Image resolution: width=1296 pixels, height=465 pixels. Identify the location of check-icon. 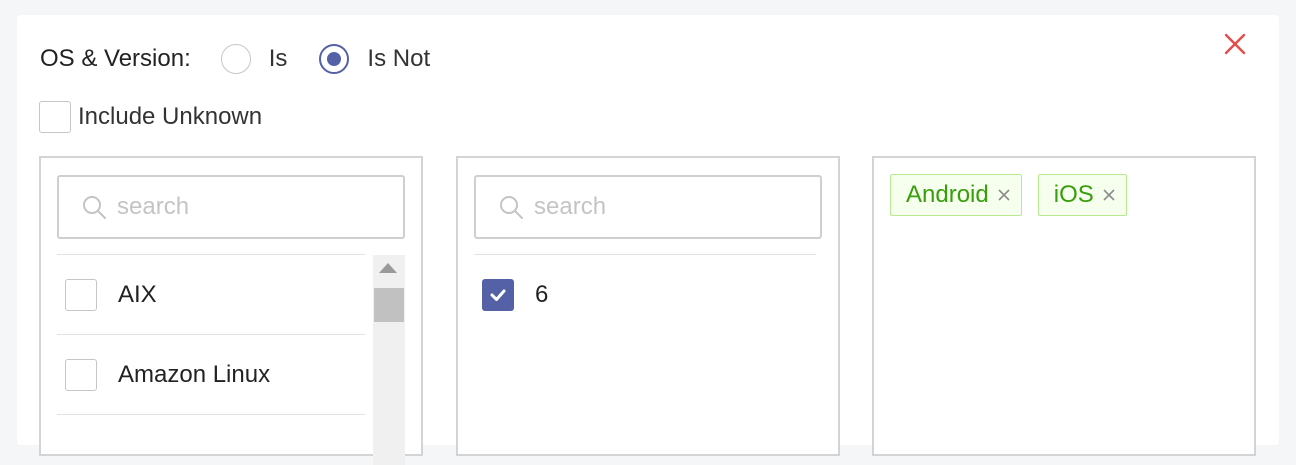
(498, 295).